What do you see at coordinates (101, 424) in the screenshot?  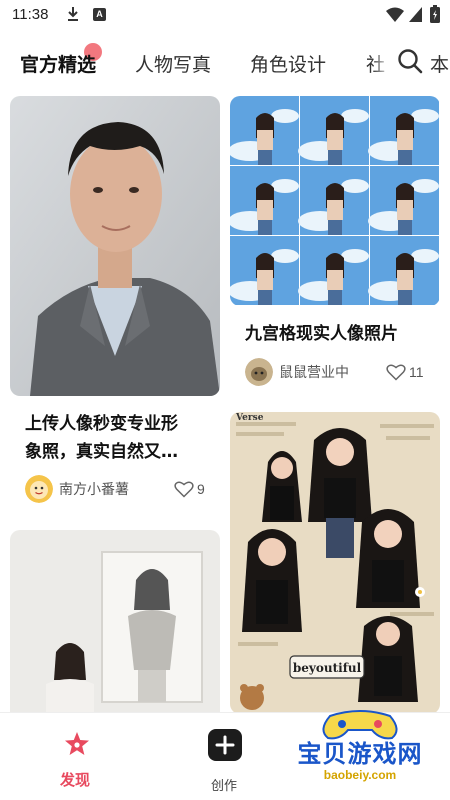 I see `card-title-line1: 上传人像秒变专业形` at bounding box center [101, 424].